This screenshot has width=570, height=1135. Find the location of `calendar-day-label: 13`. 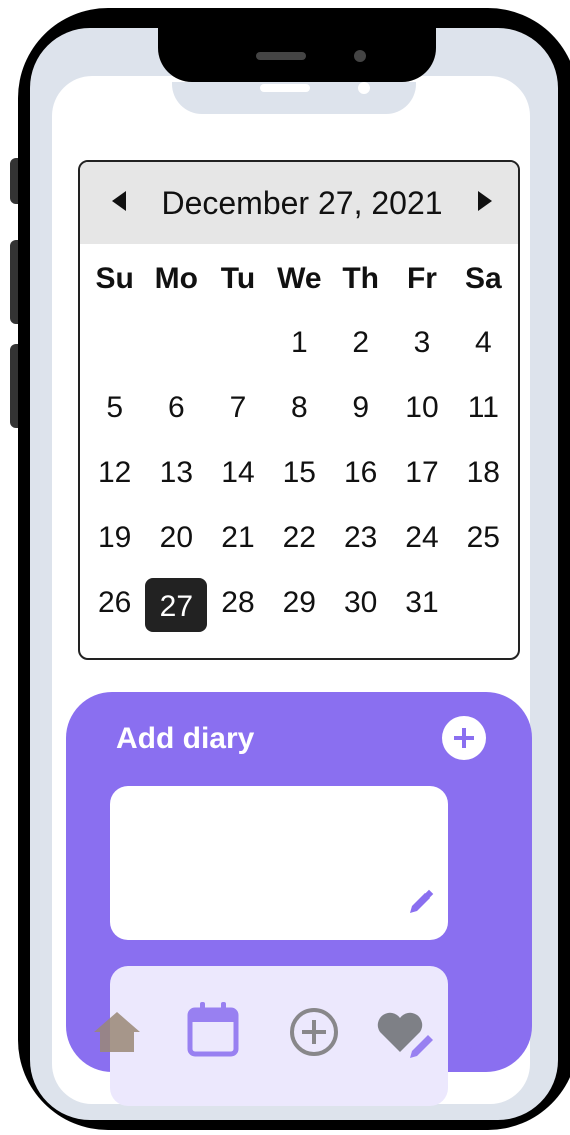

calendar-day-label: 13 is located at coordinates (176, 472).